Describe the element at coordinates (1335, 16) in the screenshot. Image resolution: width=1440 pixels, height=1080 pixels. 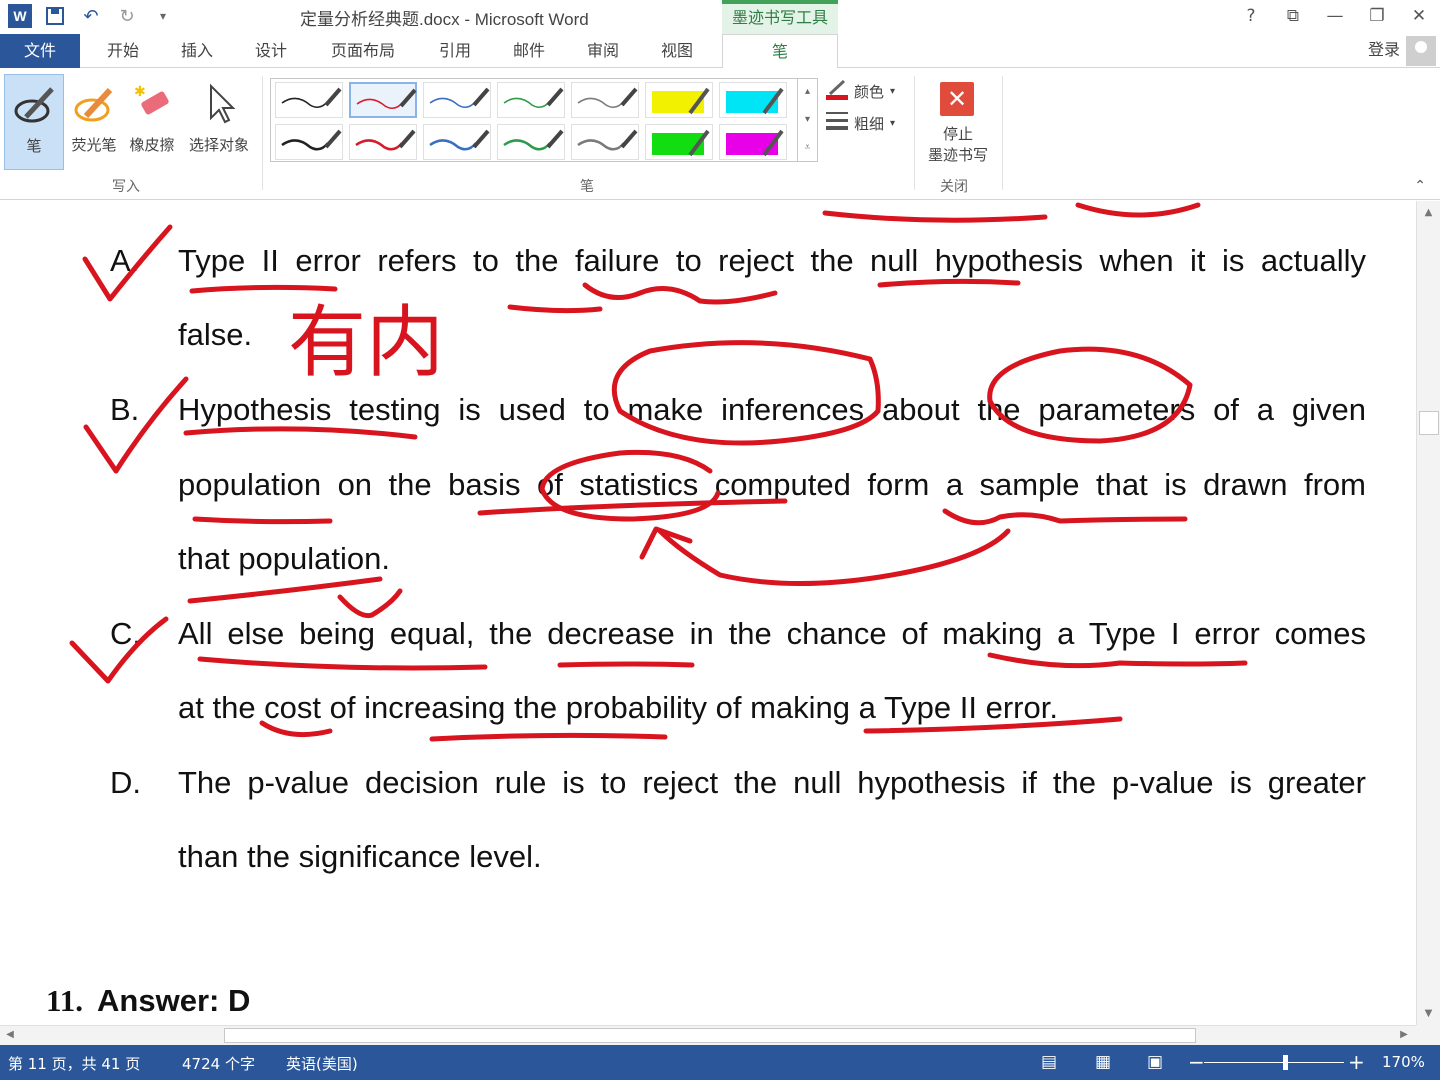
I see `minimize-button: —` at that location.